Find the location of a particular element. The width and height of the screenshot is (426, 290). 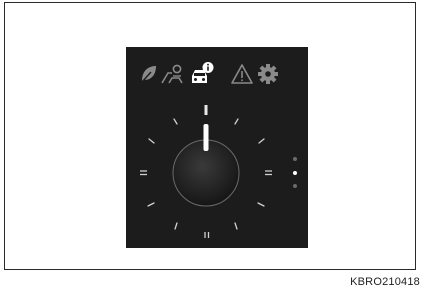

needle-tip is located at coordinates (206, 110).